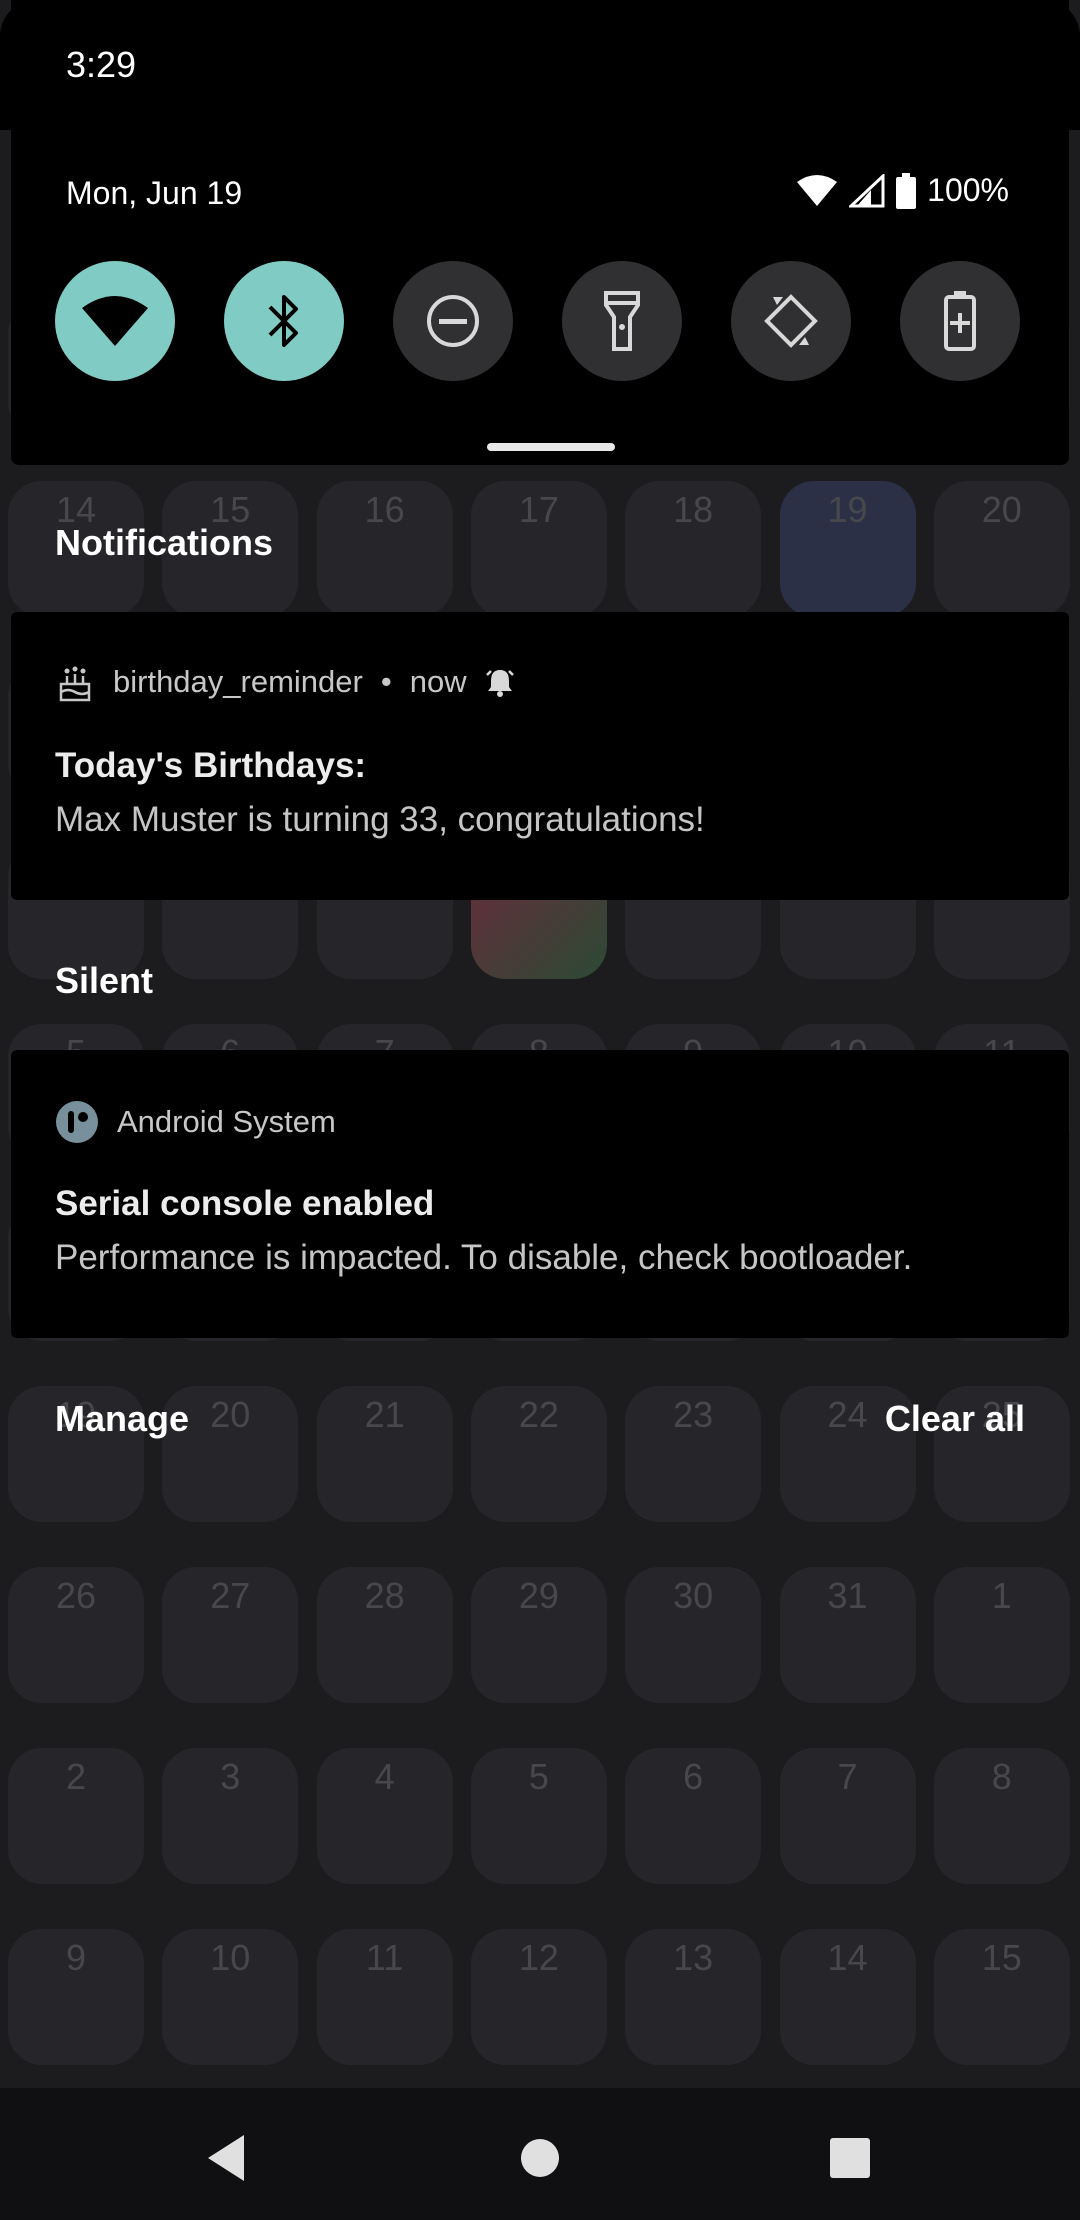  I want to click on calendar-day-cell: 6, so click(693, 1816).